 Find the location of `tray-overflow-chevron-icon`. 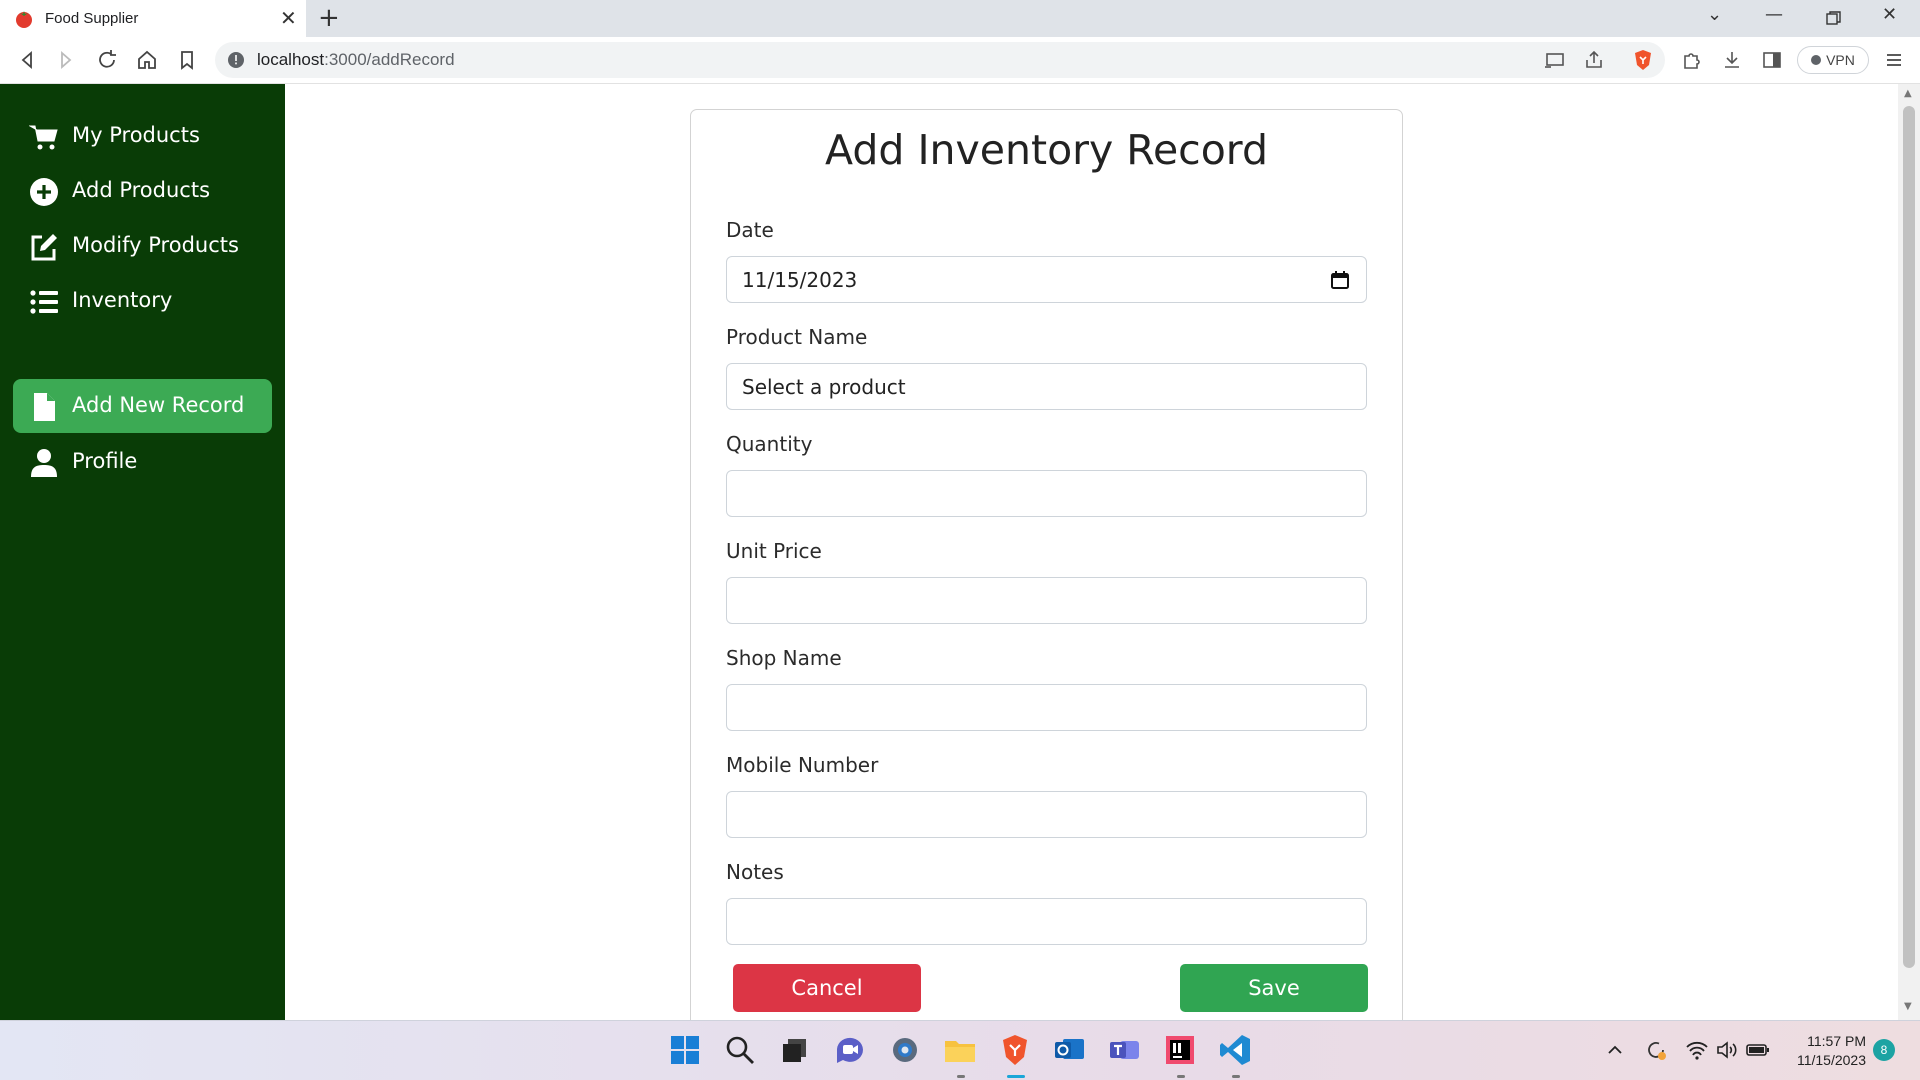

tray-overflow-chevron-icon is located at coordinates (1615, 1050).